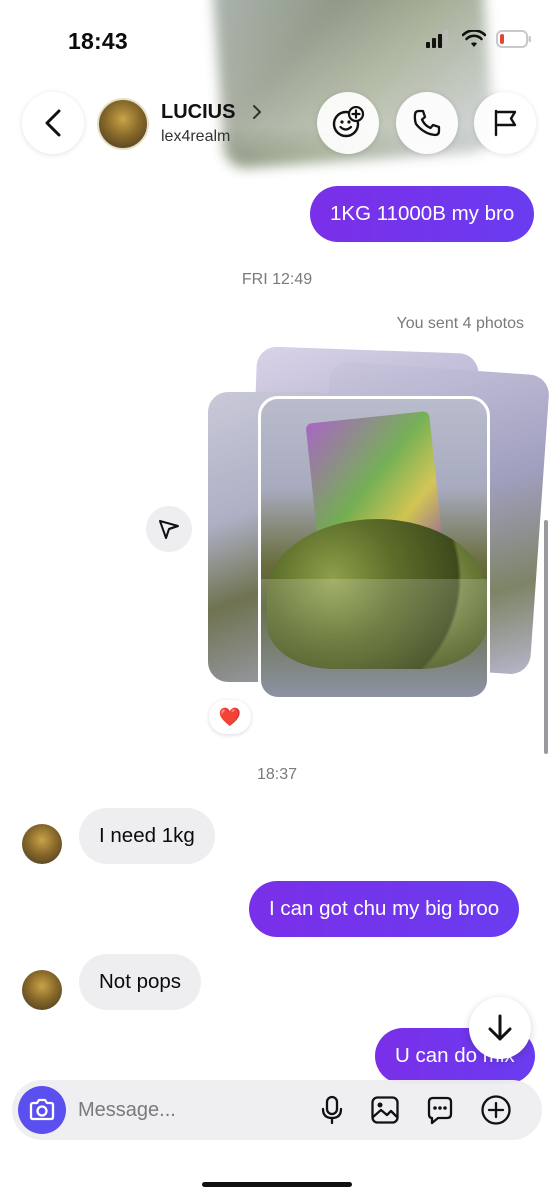  I want to click on send-icon, so click(169, 529).